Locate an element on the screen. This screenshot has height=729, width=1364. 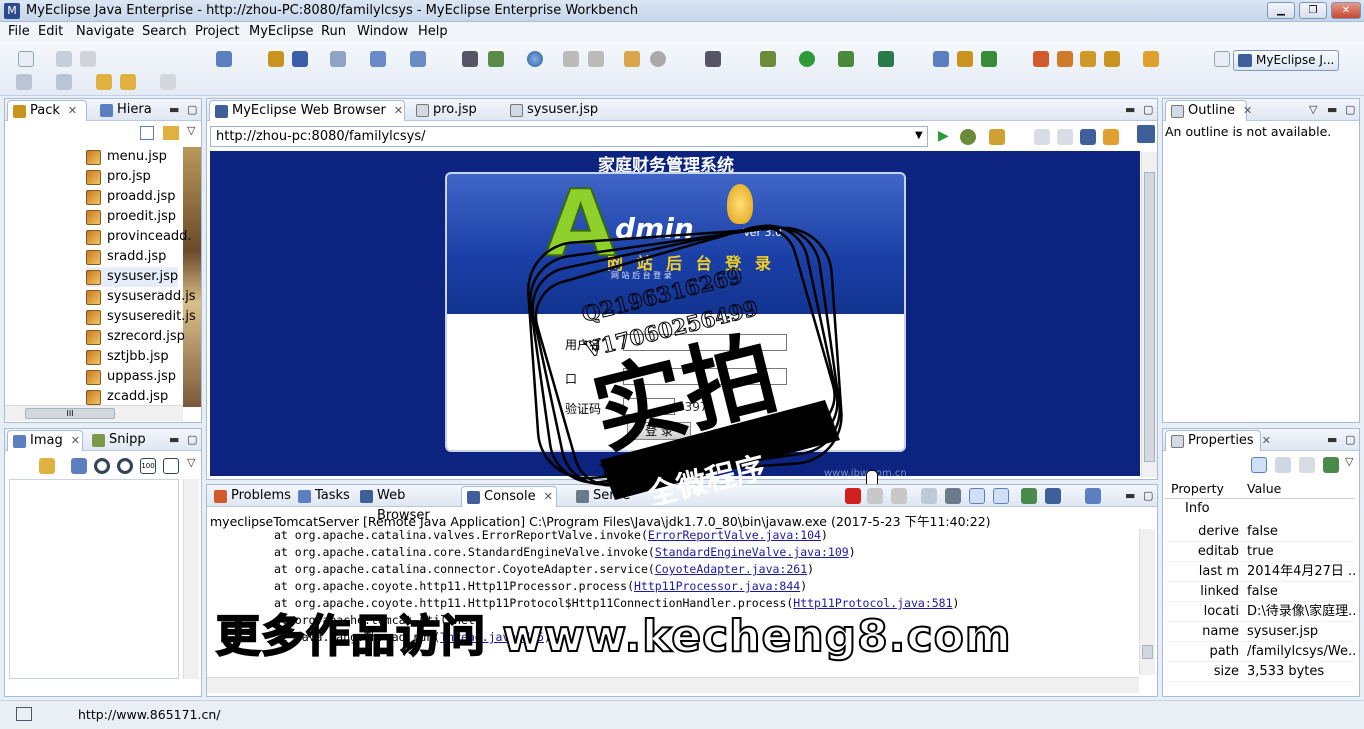
new-project-icon is located at coordinates (224, 59).